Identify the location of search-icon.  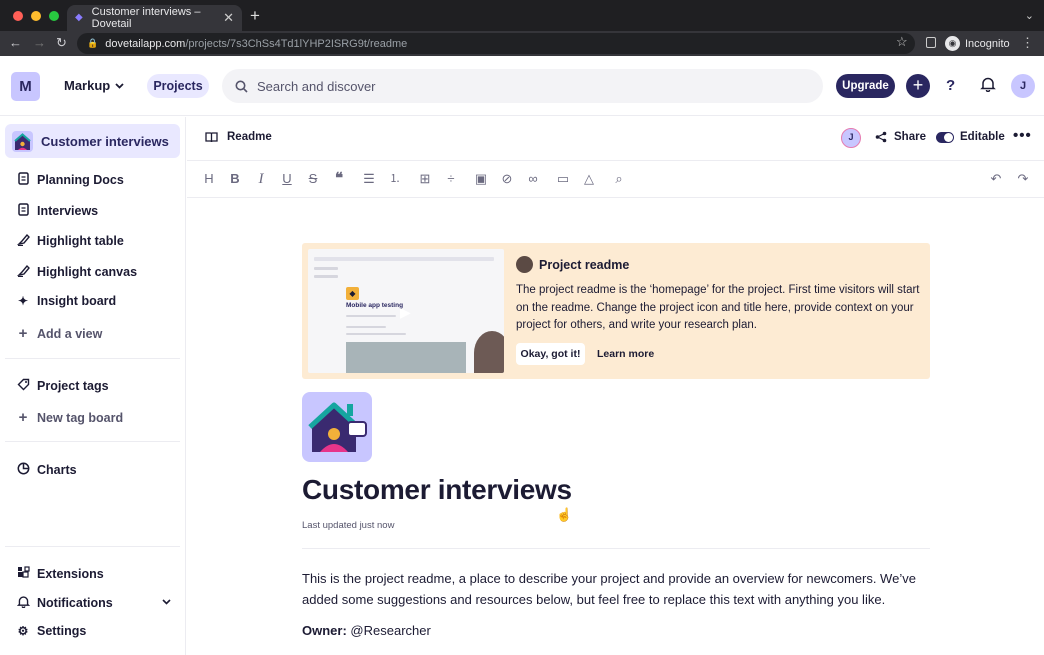
(241, 86).